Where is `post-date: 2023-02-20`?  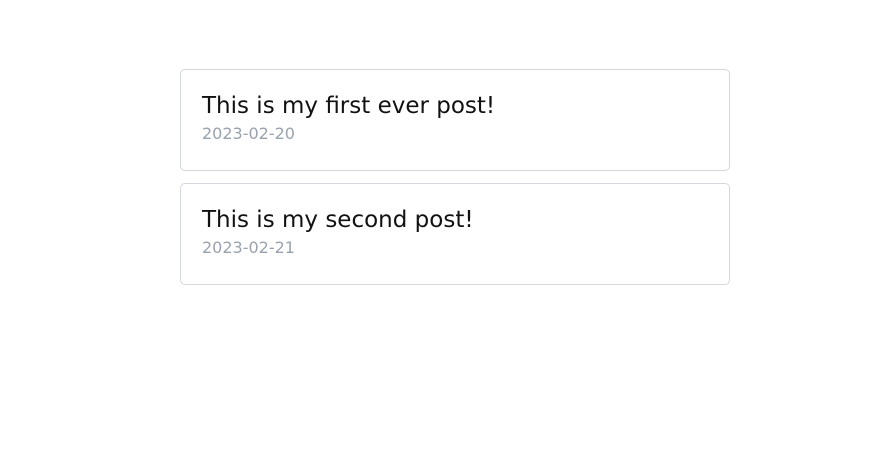
post-date: 2023-02-20 is located at coordinates (248, 133).